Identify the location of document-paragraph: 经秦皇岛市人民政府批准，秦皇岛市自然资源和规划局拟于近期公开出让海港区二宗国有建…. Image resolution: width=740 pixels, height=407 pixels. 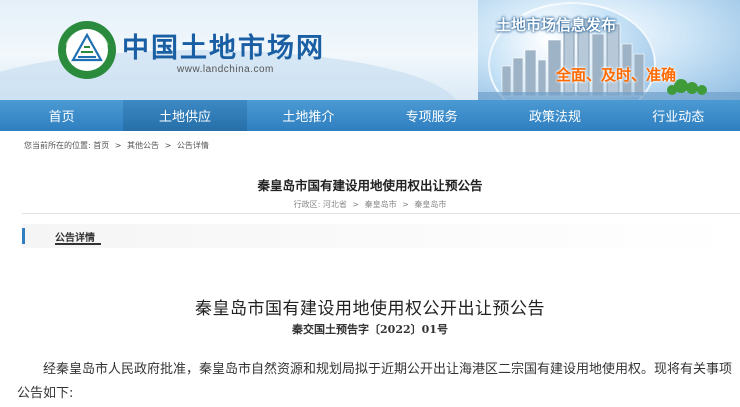
(375, 381).